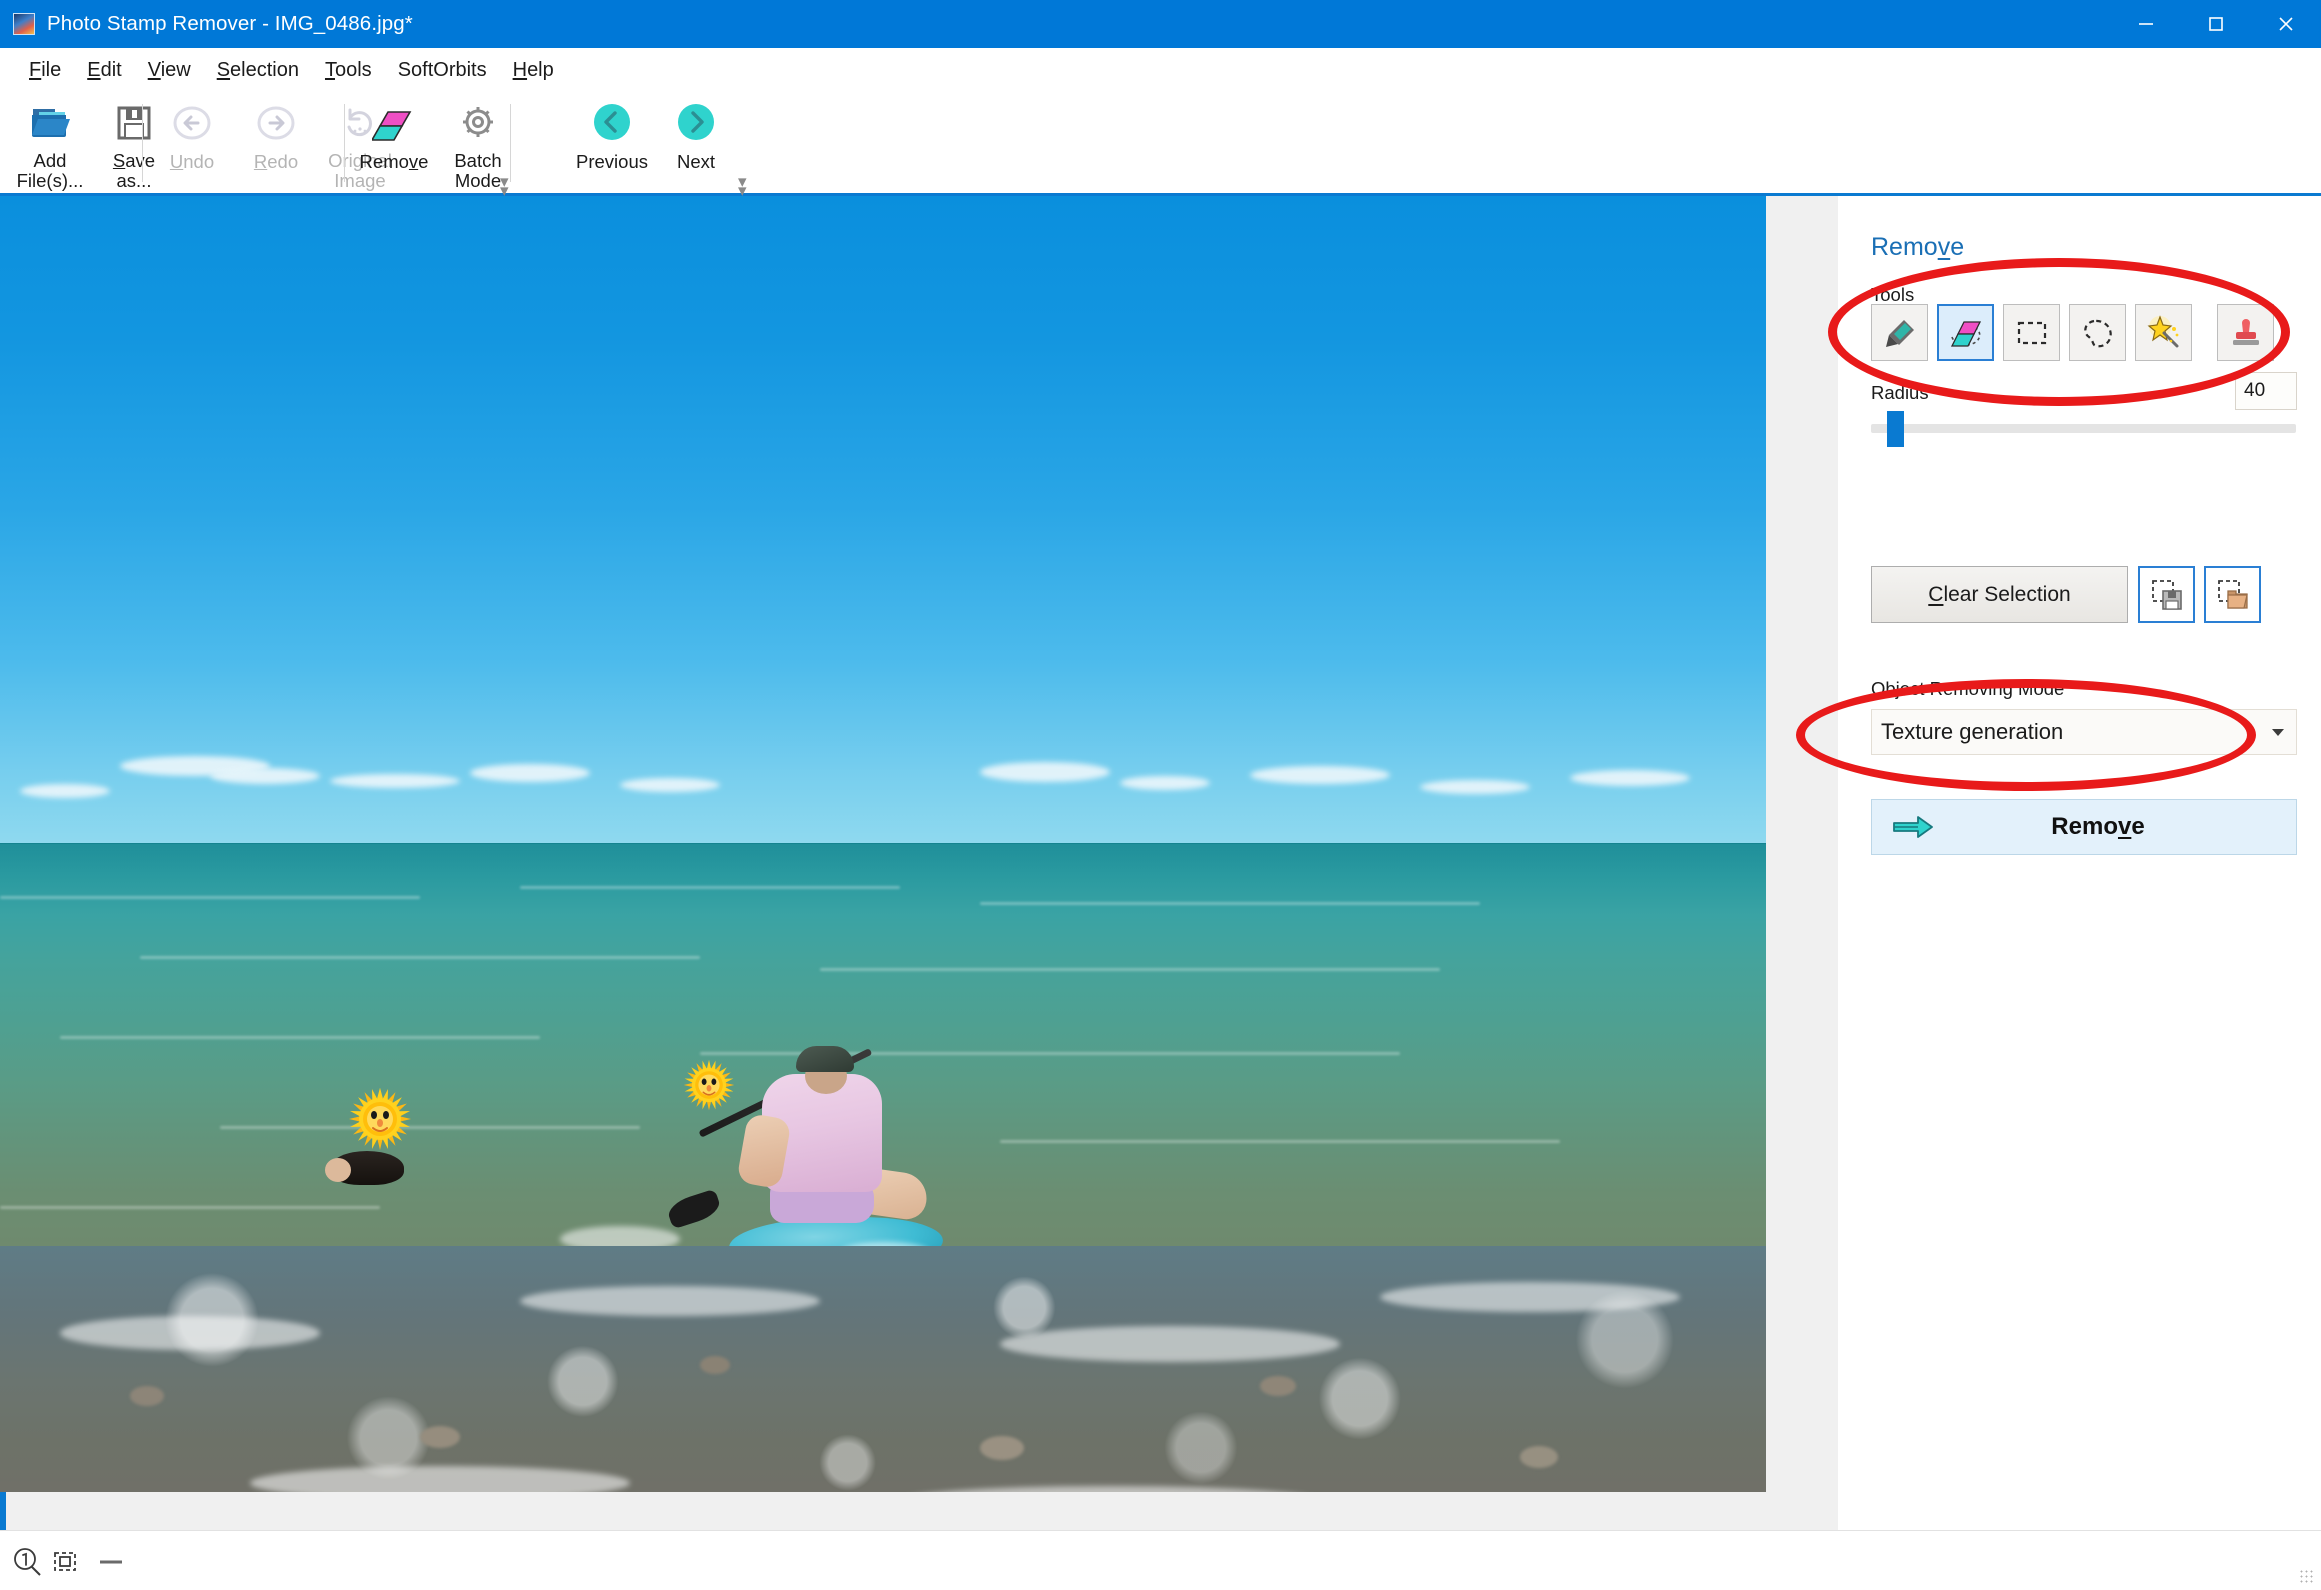 This screenshot has width=2321, height=1590. I want to click on previous-label: Previous, so click(612, 161).